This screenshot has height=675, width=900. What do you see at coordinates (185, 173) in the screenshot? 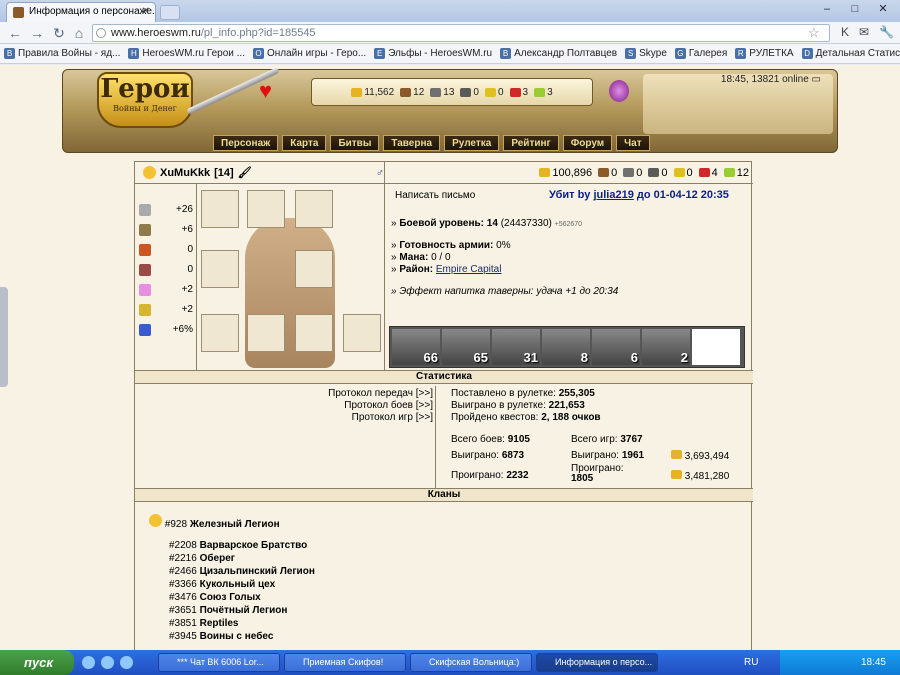
I see `character-name: XuMuKkk` at bounding box center [185, 173].